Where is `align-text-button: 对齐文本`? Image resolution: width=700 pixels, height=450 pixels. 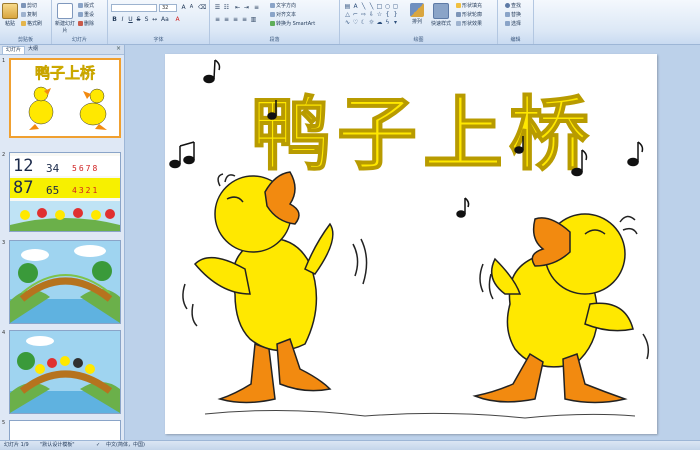
align-text-button: 对齐文本 is located at coordinates (283, 15).